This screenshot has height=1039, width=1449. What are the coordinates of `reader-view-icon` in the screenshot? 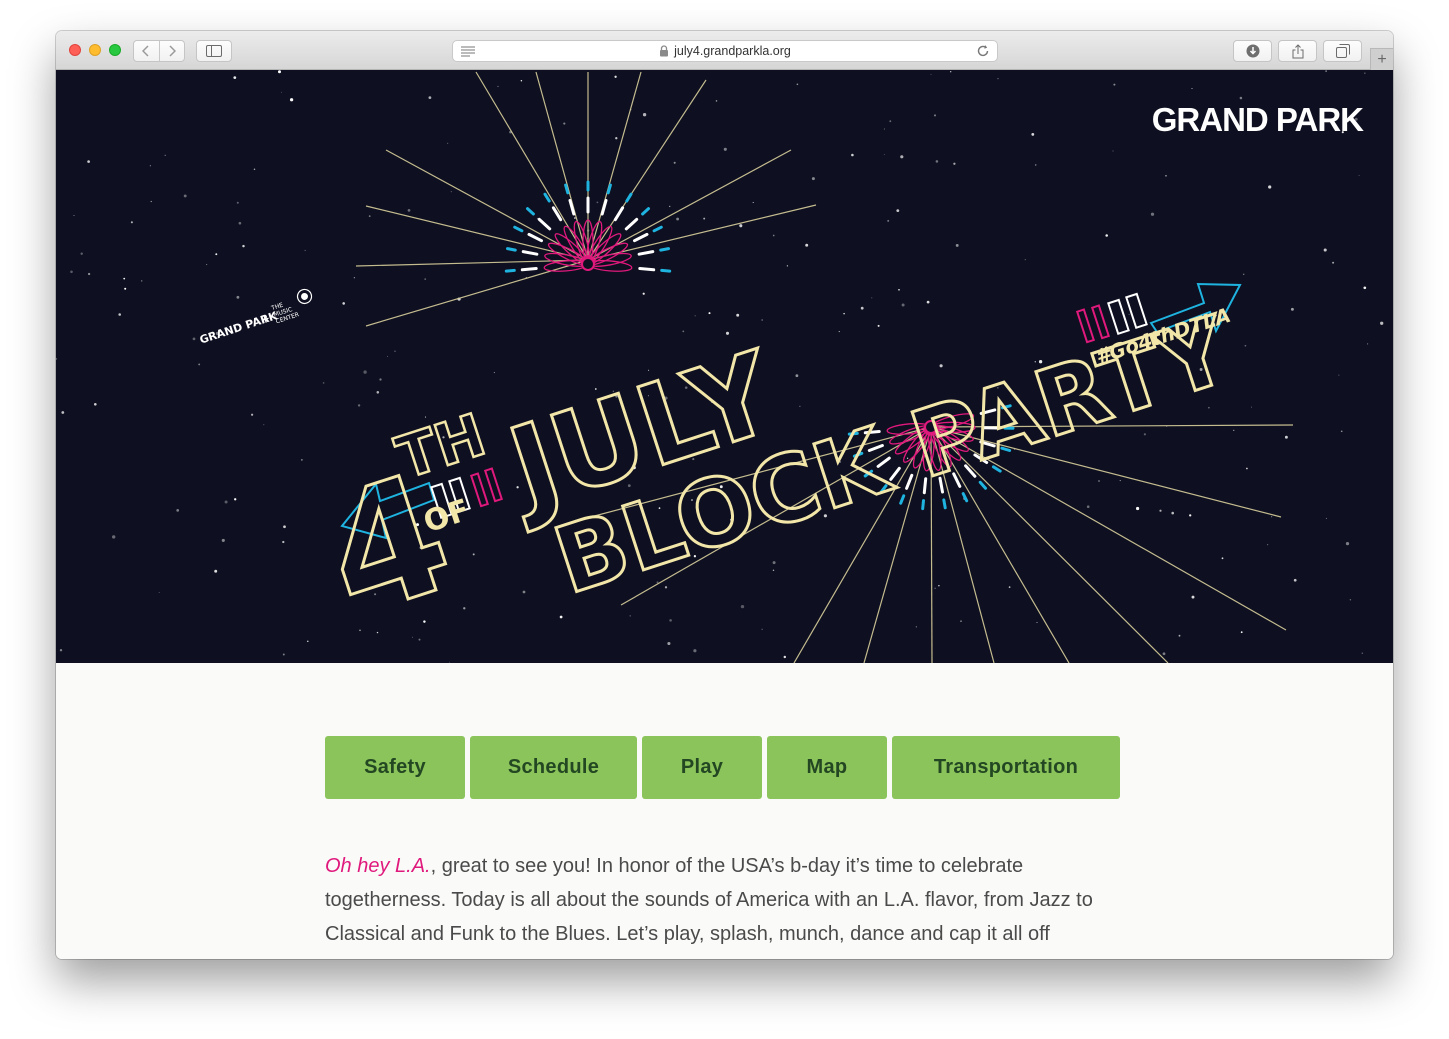 It's located at (468, 52).